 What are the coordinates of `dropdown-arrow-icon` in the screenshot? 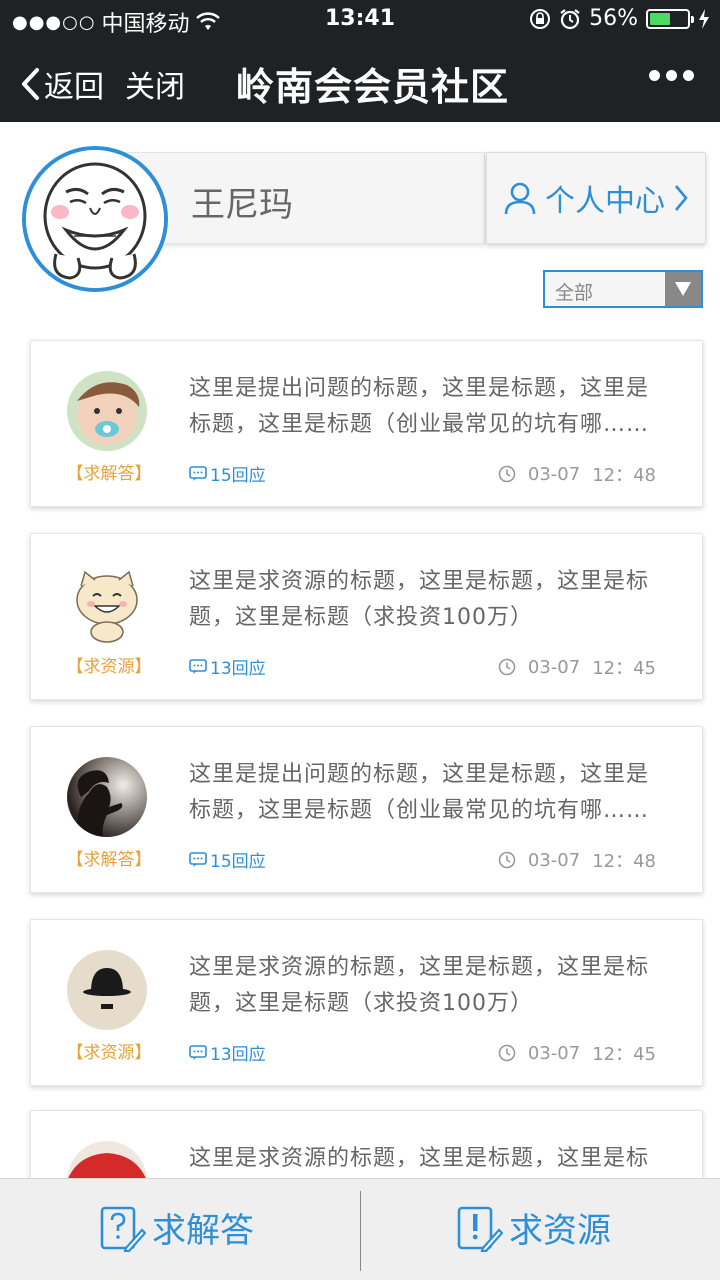 It's located at (683, 289).